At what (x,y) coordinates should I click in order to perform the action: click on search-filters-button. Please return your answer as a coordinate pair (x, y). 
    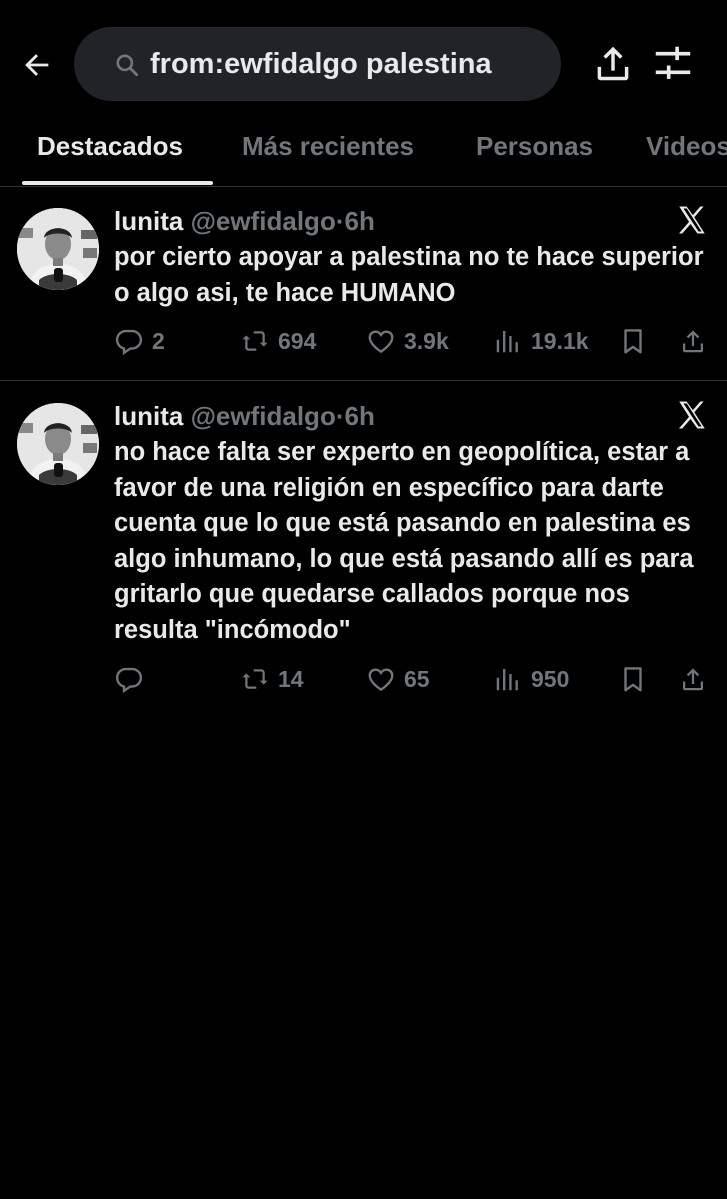
    Looking at the image, I should click on (673, 63).